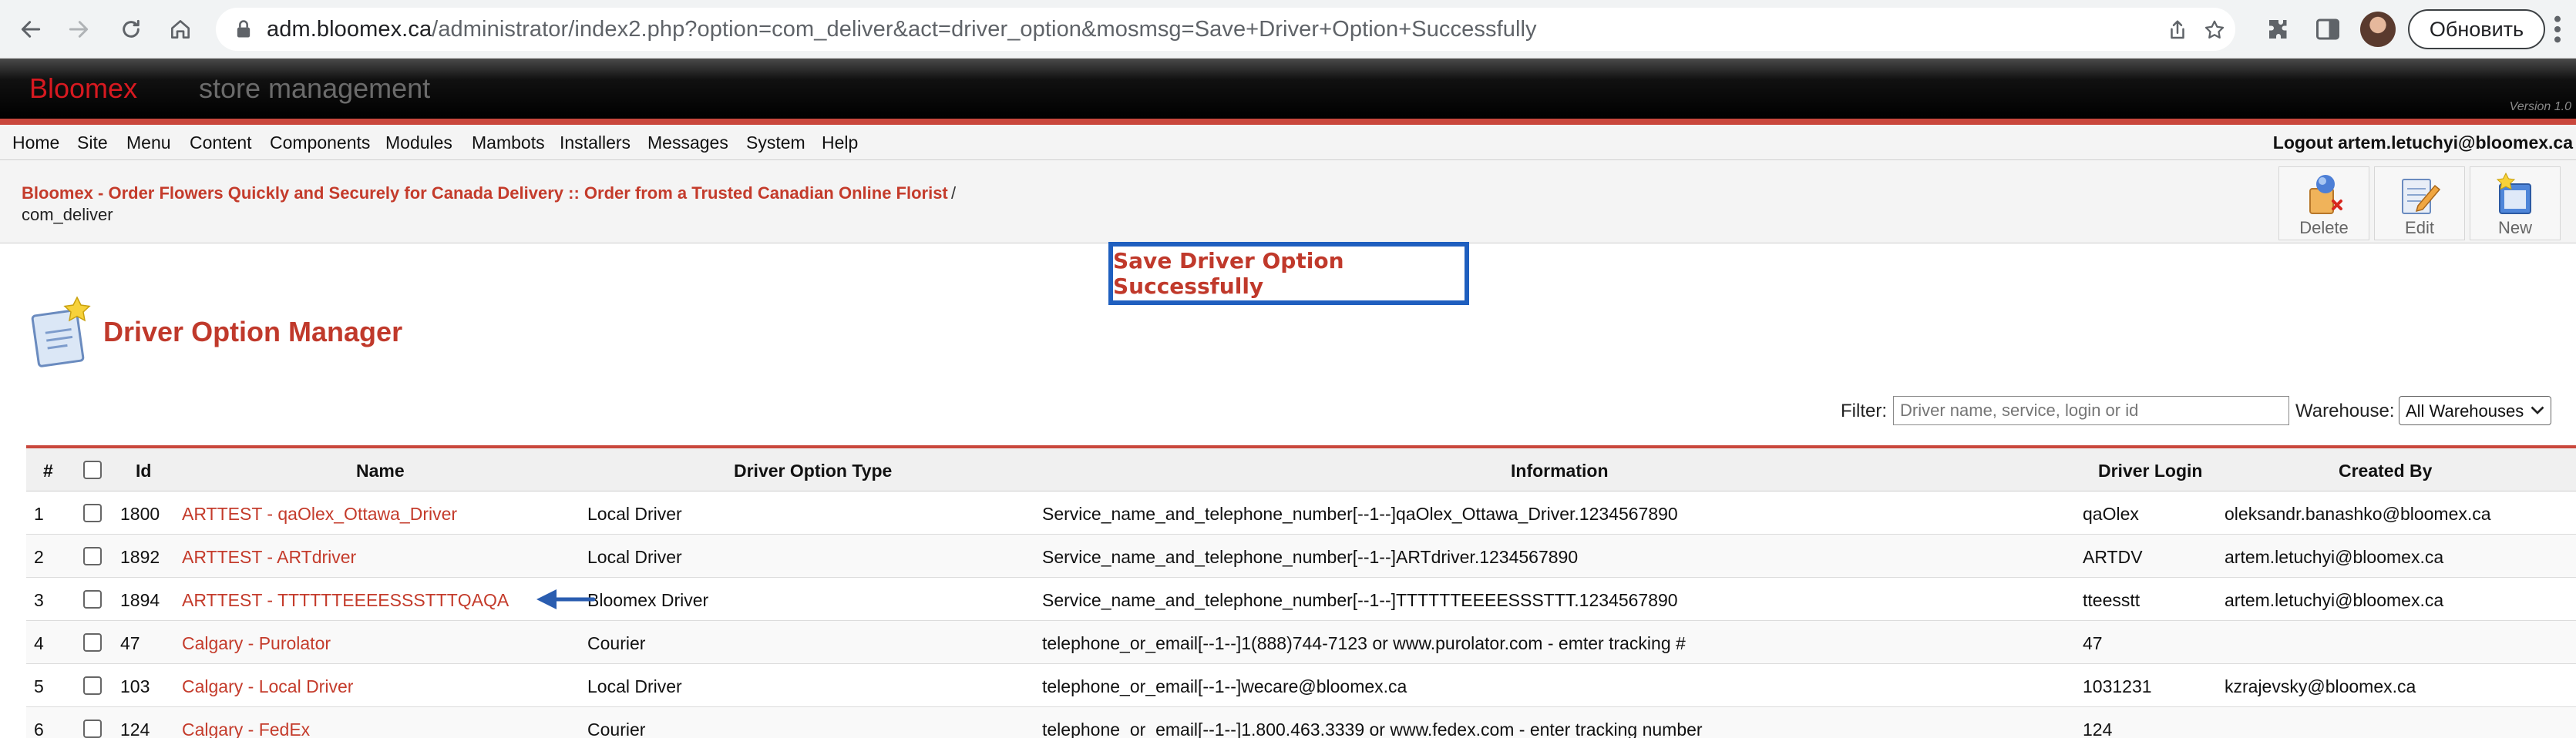  Describe the element at coordinates (144, 471) in the screenshot. I see `header-id: Id` at that location.